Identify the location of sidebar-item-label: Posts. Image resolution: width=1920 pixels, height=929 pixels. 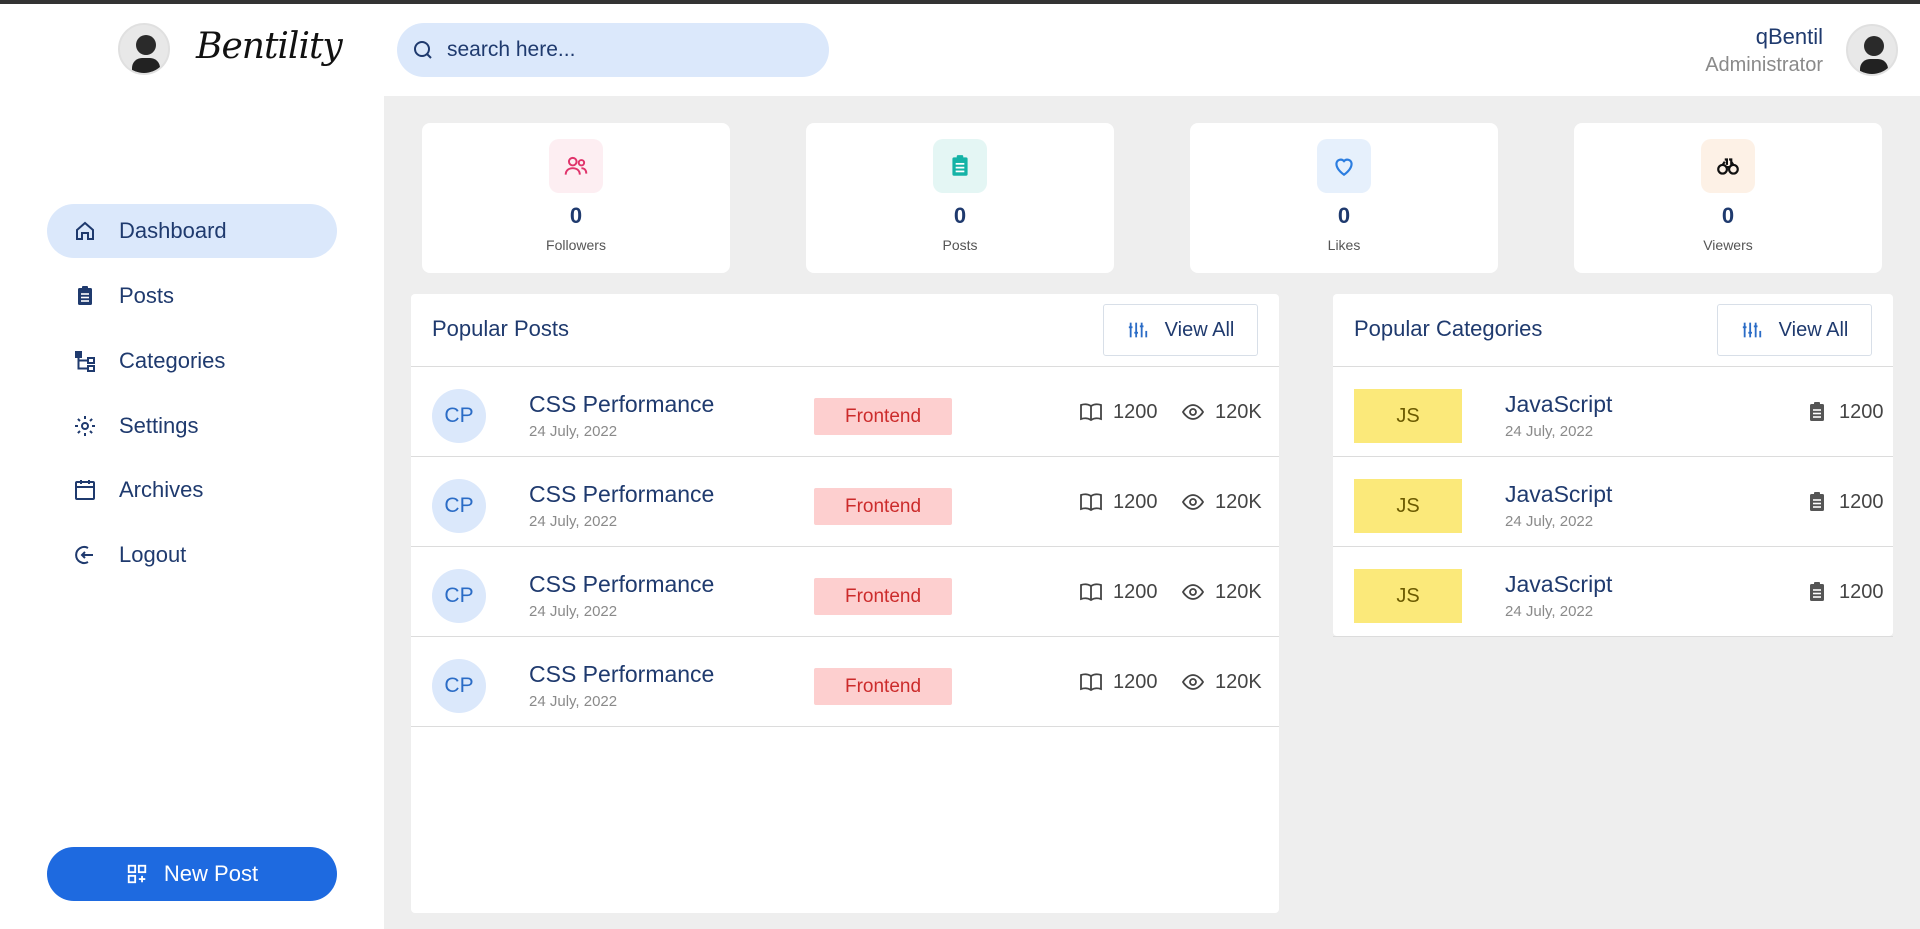
(147, 295).